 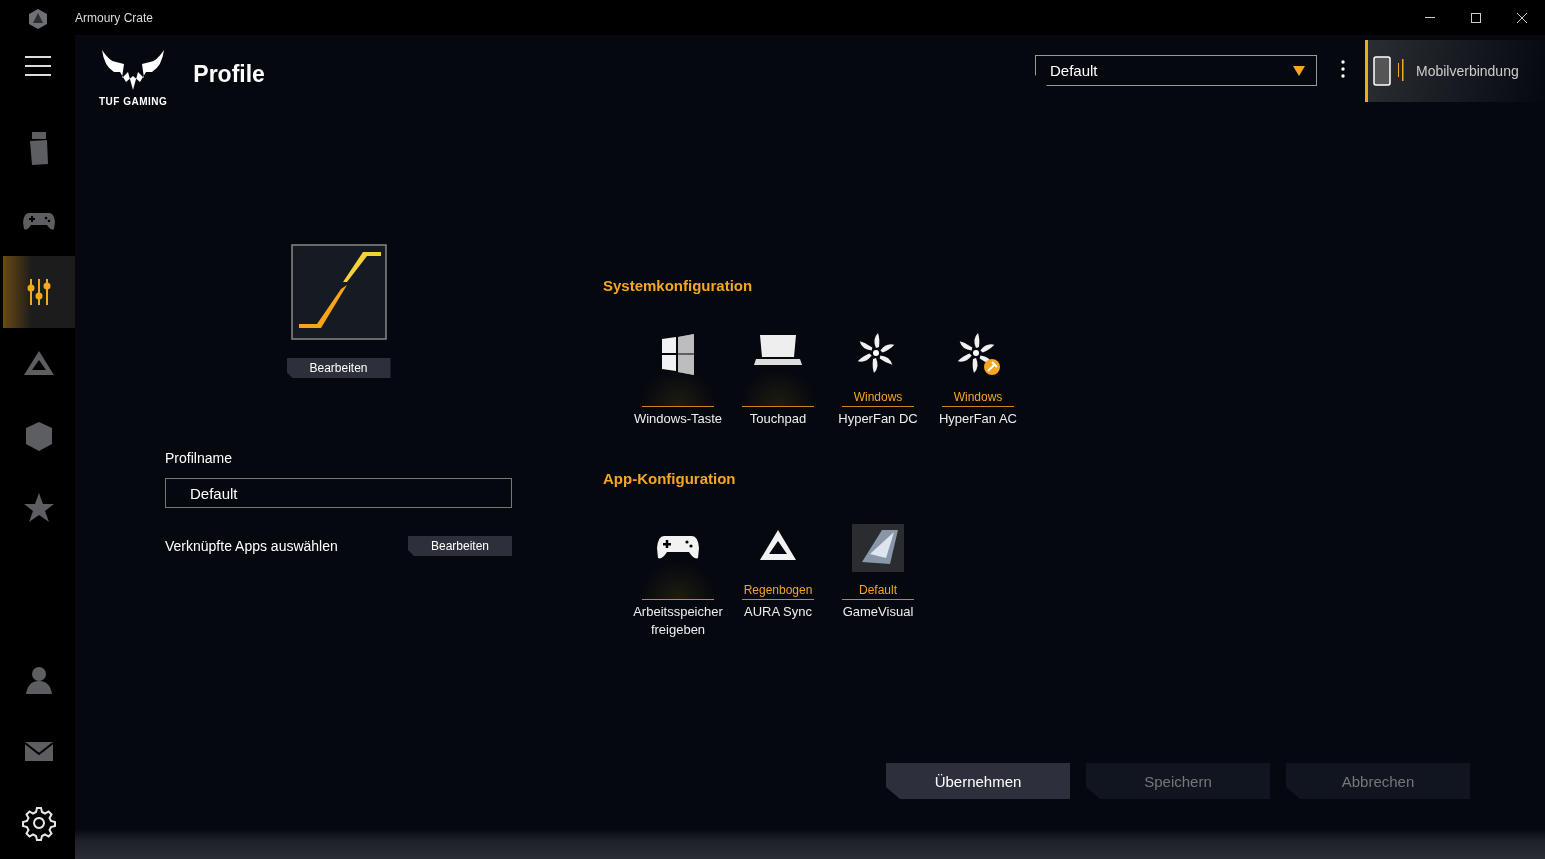 What do you see at coordinates (678, 379) in the screenshot?
I see `config-tile: Windows-Taste` at bounding box center [678, 379].